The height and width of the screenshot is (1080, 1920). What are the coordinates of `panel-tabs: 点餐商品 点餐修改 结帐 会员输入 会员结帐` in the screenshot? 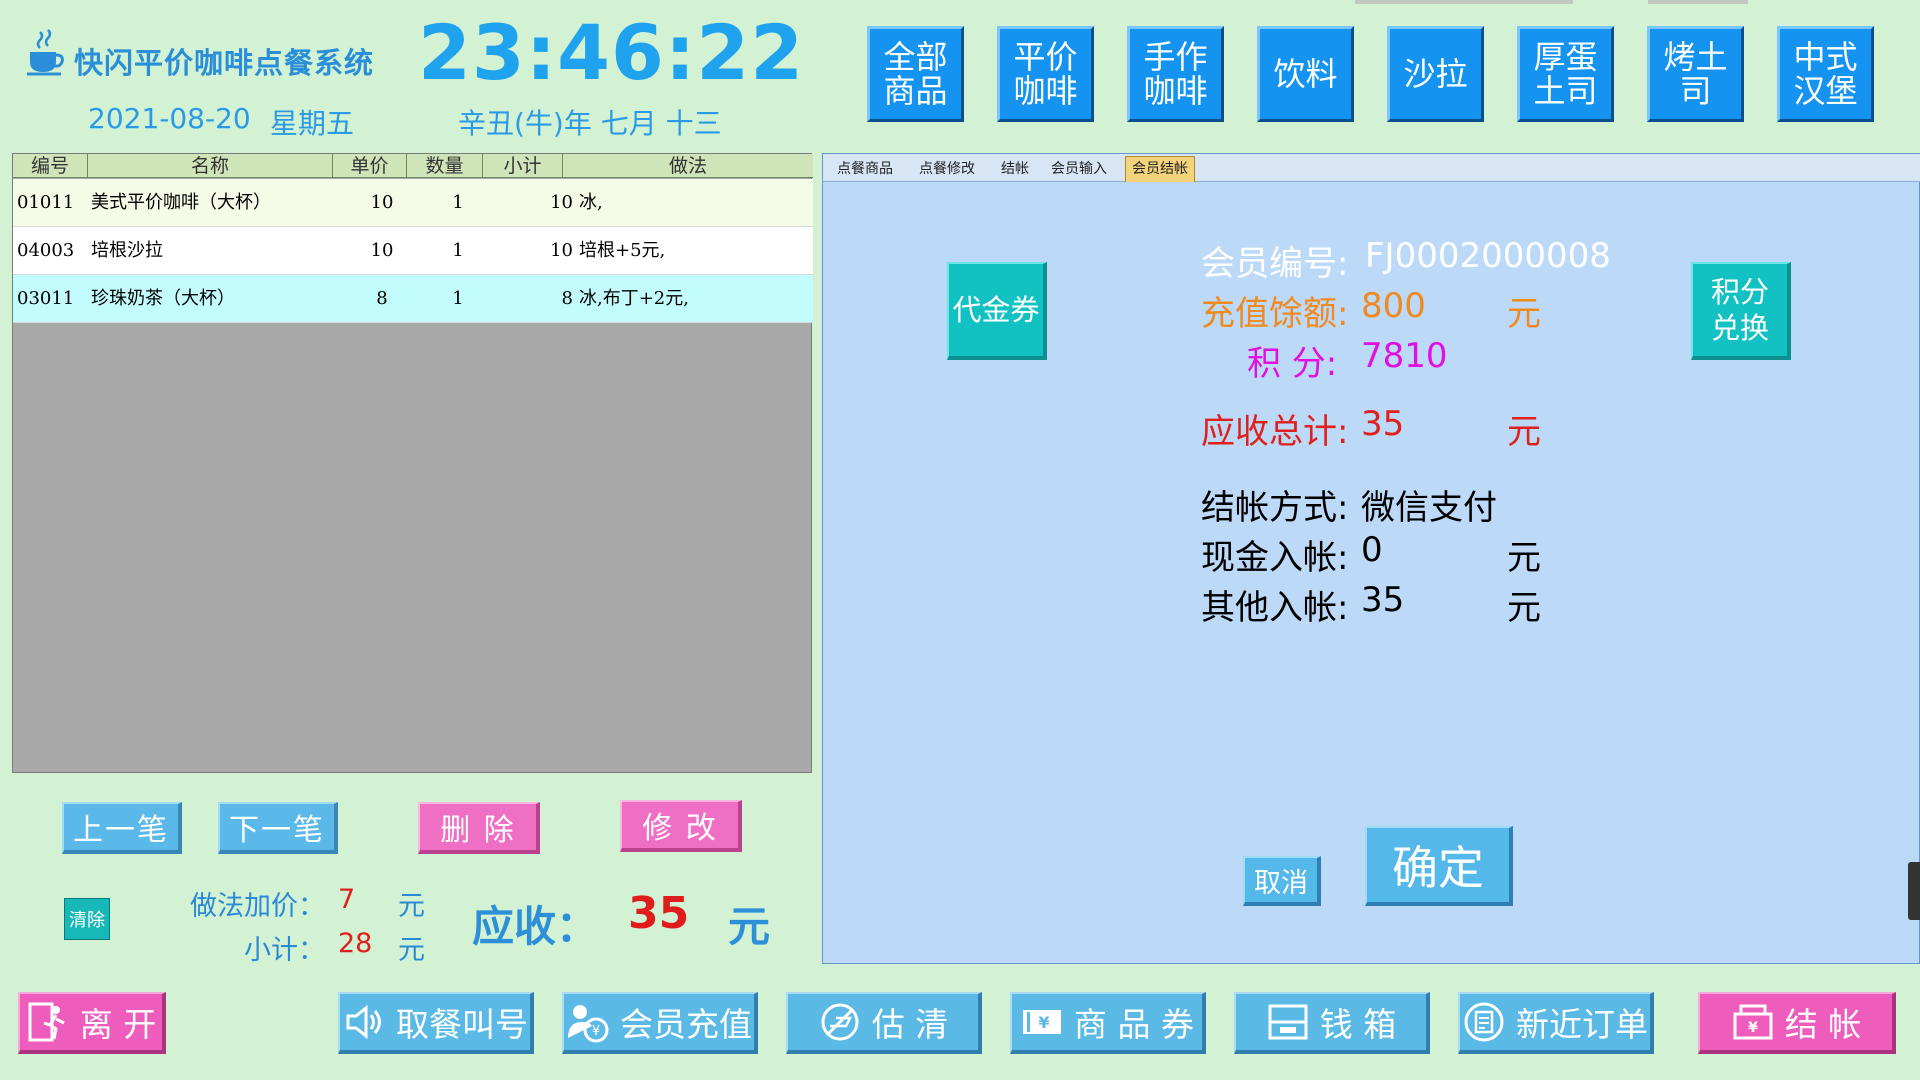 It's located at (1371, 168).